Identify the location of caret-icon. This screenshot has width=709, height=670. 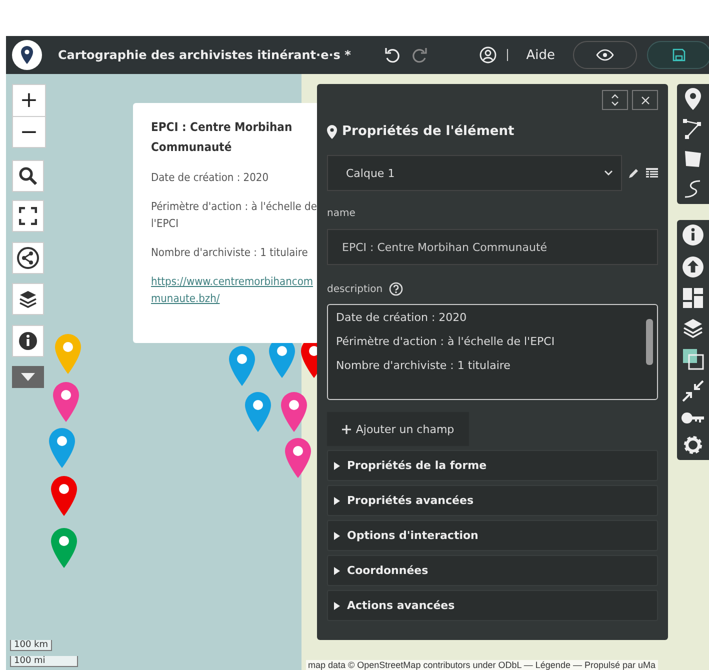
(28, 377).